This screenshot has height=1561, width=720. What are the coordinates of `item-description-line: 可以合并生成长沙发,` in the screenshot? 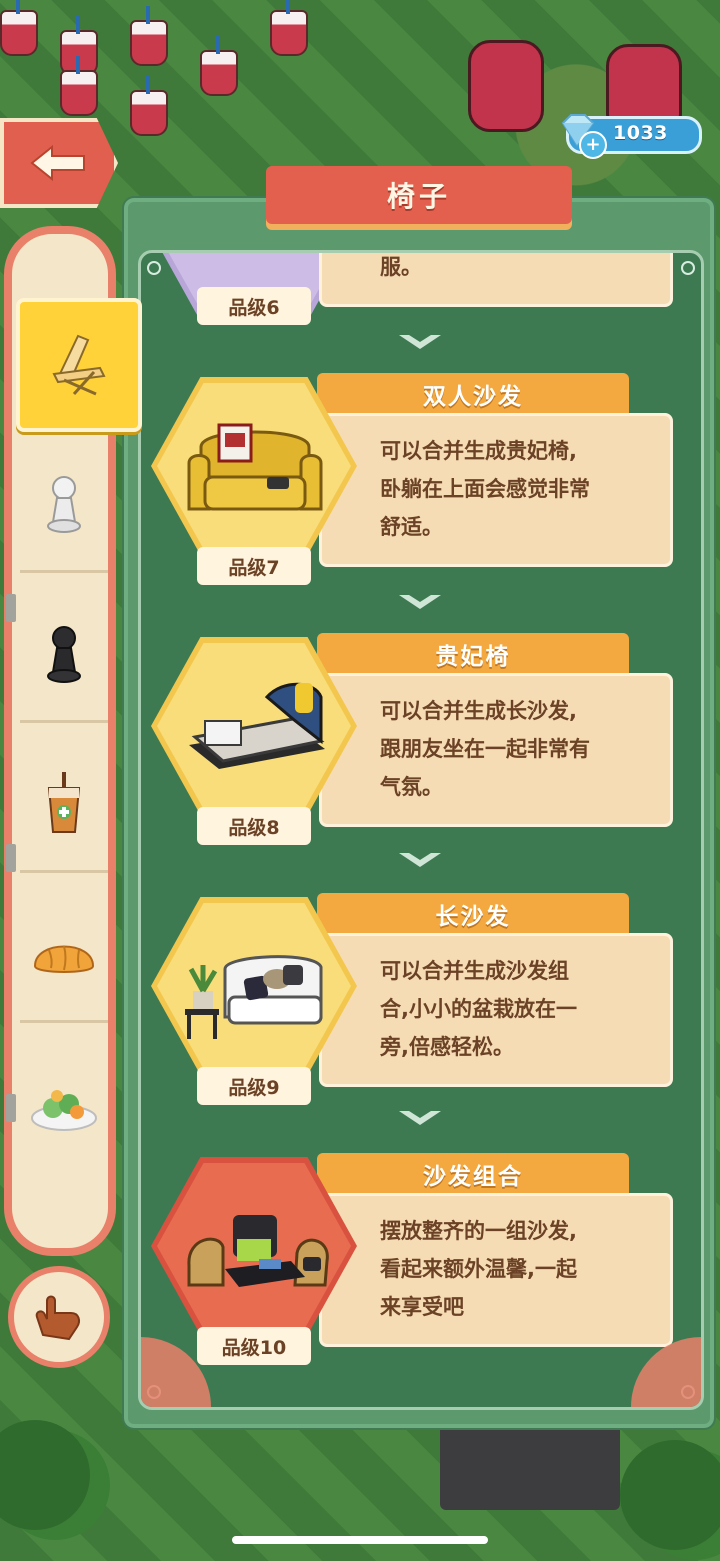 It's located at (478, 711).